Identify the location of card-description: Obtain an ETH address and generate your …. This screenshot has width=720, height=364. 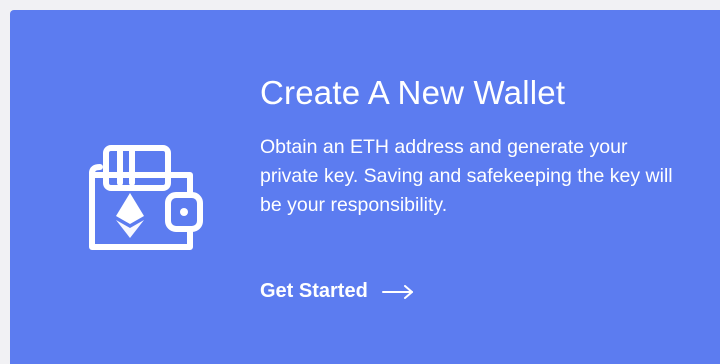
(466, 176).